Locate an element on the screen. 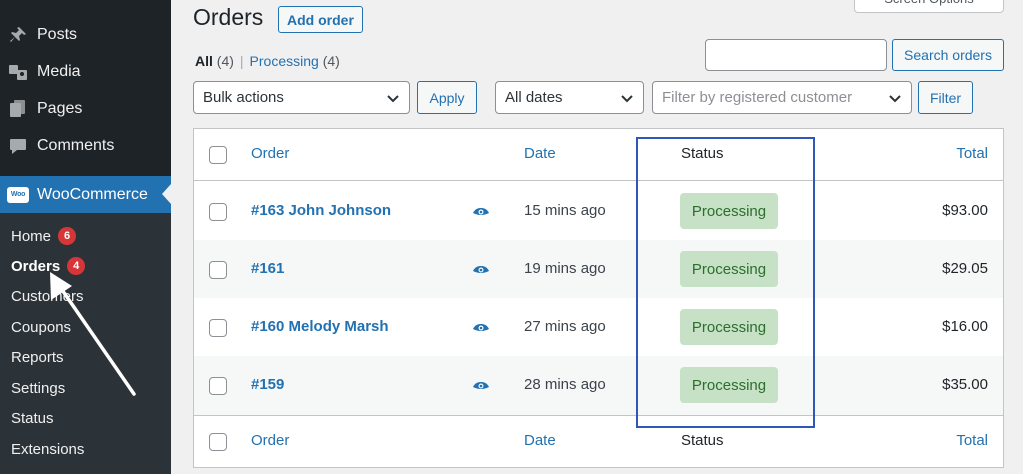 This screenshot has height=474, width=1023. customer-filter-select: Filter by registered customer is located at coordinates (782, 97).